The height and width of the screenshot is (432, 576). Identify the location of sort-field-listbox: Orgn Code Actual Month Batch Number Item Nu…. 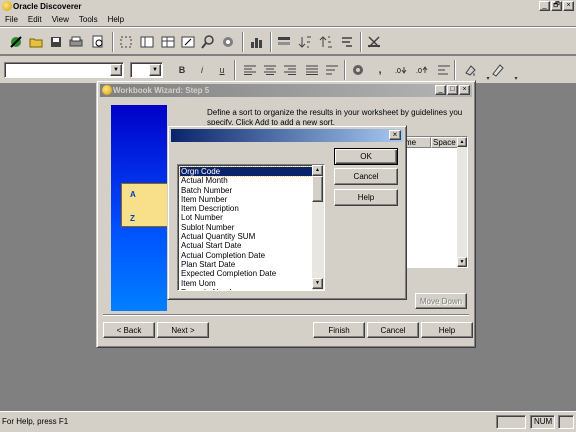
(251, 227).